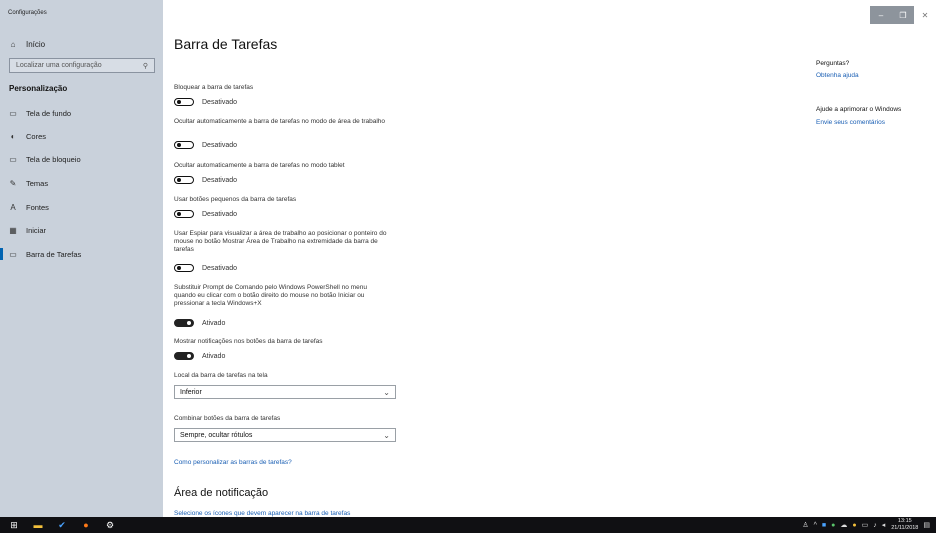  What do you see at coordinates (13, 44) in the screenshot?
I see `home-icon: ⌂` at bounding box center [13, 44].